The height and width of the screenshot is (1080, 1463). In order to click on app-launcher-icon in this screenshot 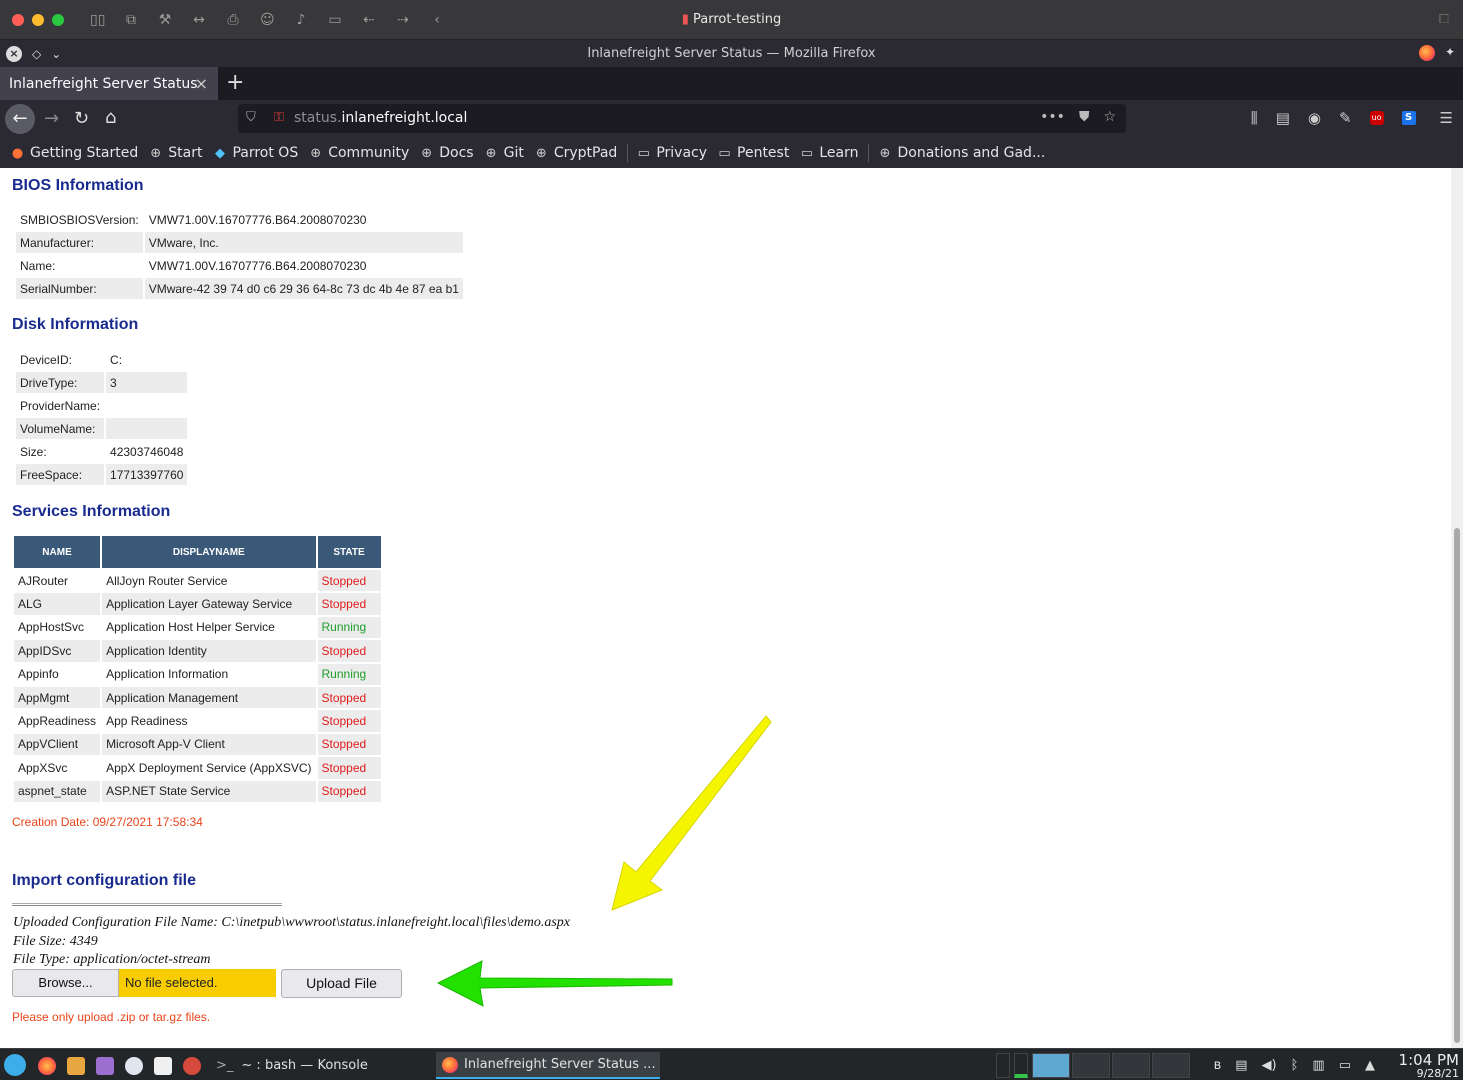, I will do `click(15, 1065)`.